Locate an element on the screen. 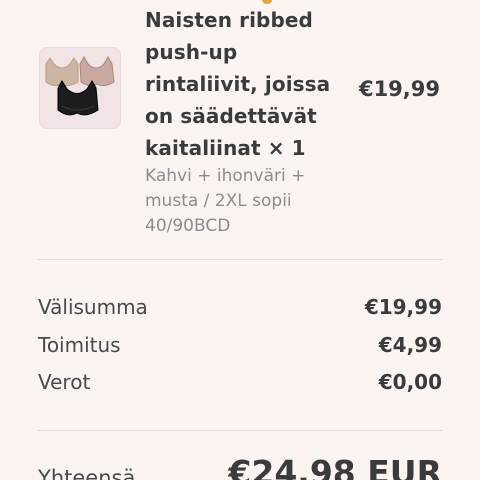 Image resolution: width=480 pixels, height=480 pixels. tax-label: Verot is located at coordinates (64, 382).